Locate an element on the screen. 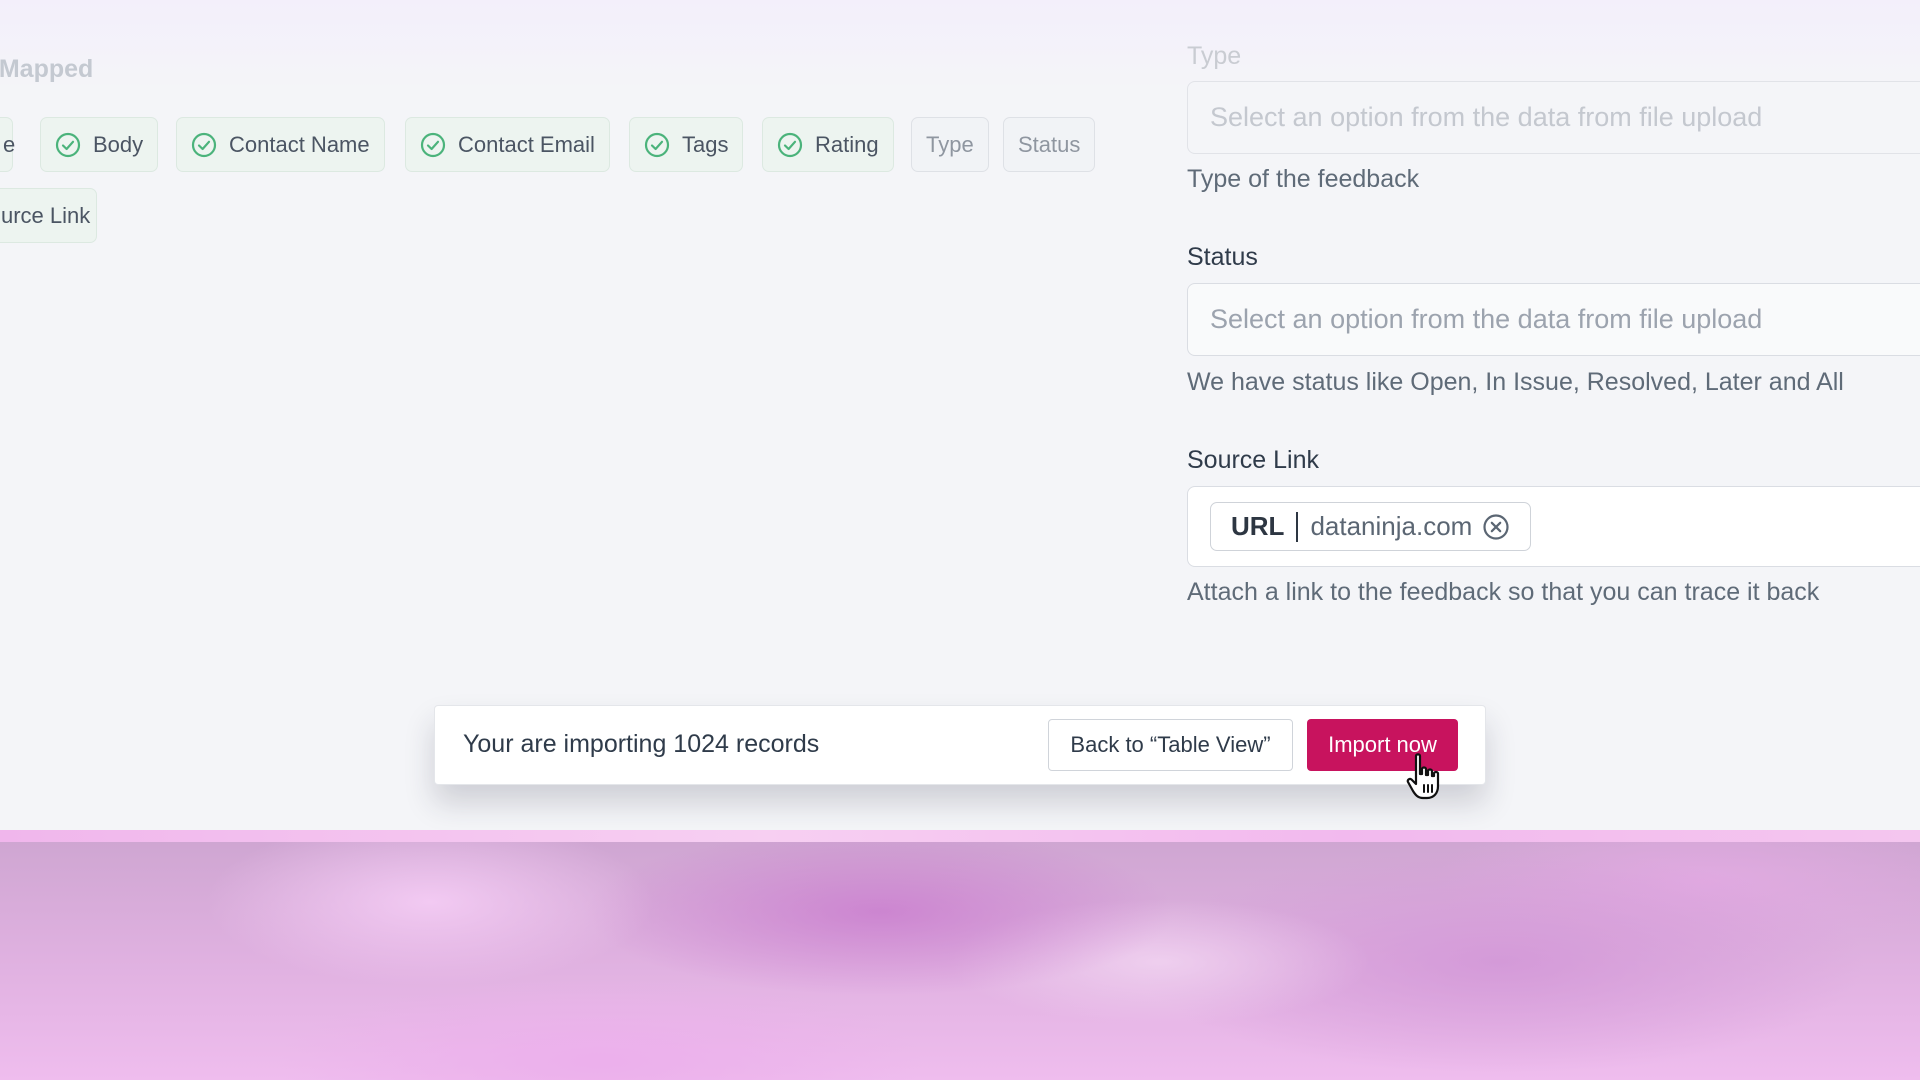 This screenshot has width=1920, height=1080. chip-contact-name: Contact Name is located at coordinates (280, 144).